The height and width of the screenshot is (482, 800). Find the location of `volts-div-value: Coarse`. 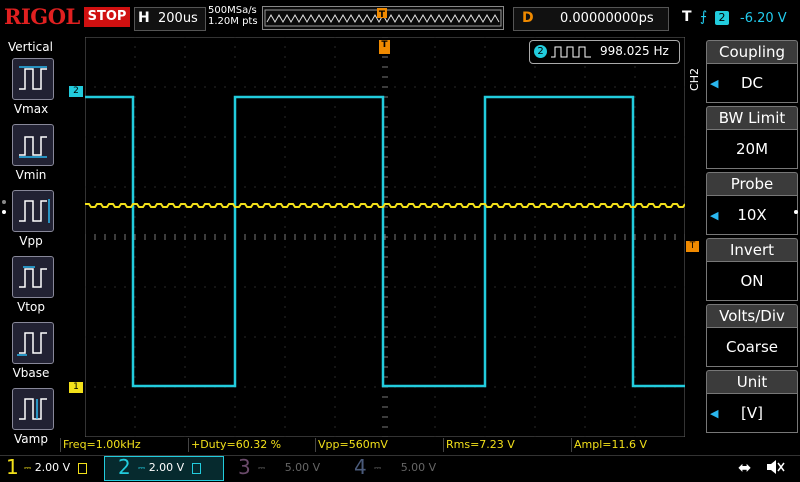

volts-div-value: Coarse is located at coordinates (752, 347).